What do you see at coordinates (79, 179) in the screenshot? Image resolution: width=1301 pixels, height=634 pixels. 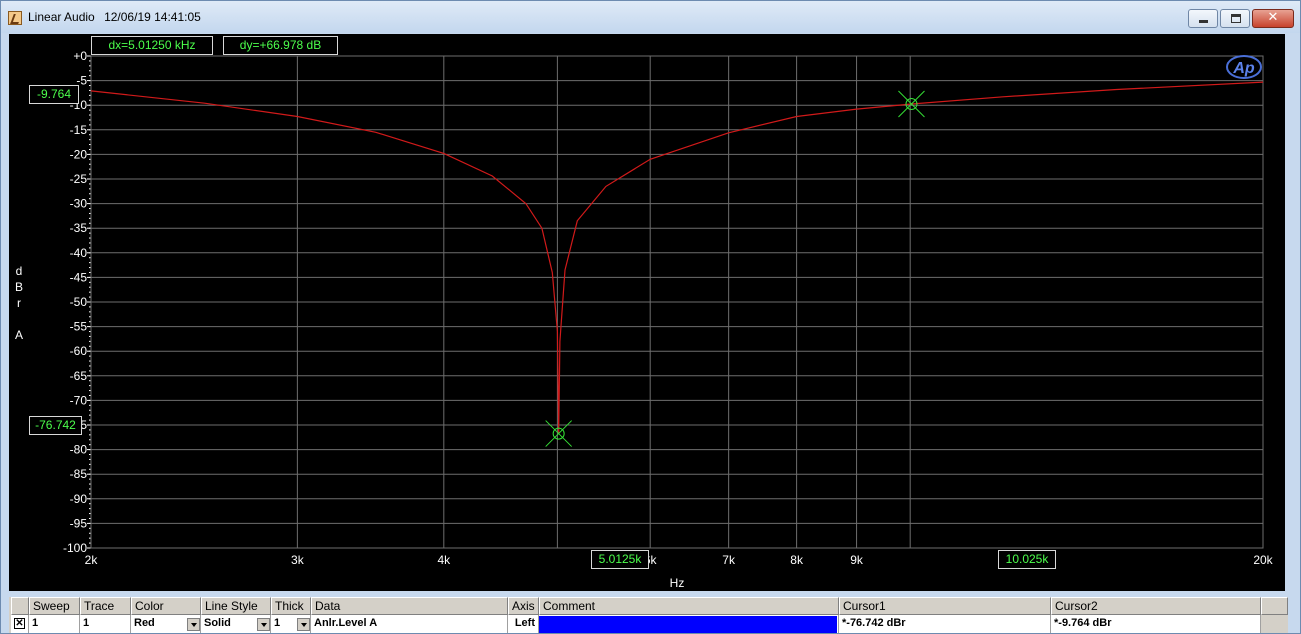 I see `y-tick-label: -25` at bounding box center [79, 179].